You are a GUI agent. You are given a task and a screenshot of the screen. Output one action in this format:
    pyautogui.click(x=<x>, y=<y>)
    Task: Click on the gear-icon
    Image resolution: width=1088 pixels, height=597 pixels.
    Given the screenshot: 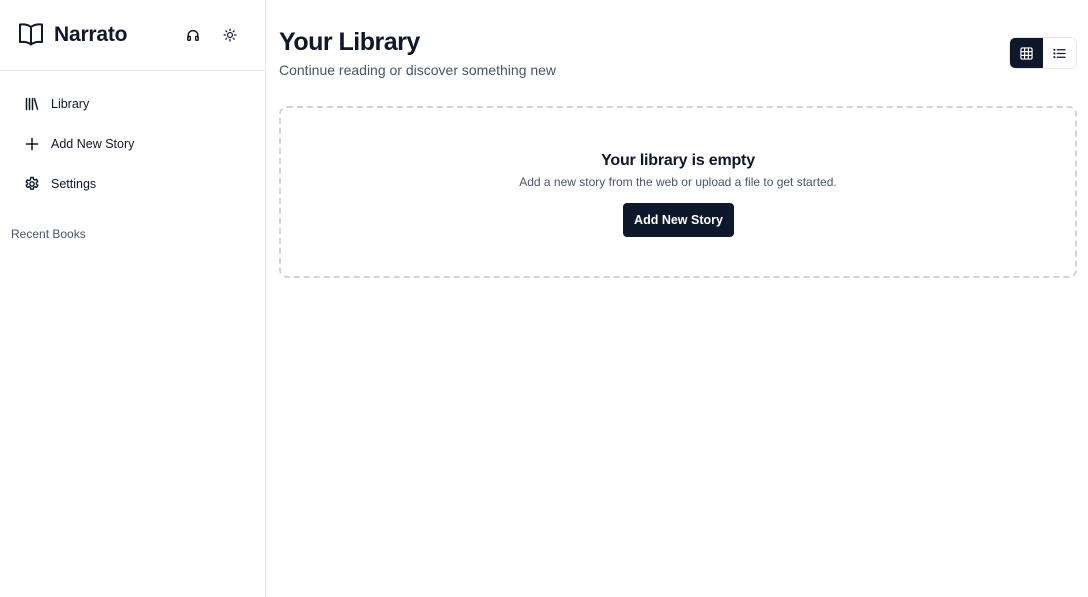 What is the action you would take?
    pyautogui.click(x=32, y=184)
    